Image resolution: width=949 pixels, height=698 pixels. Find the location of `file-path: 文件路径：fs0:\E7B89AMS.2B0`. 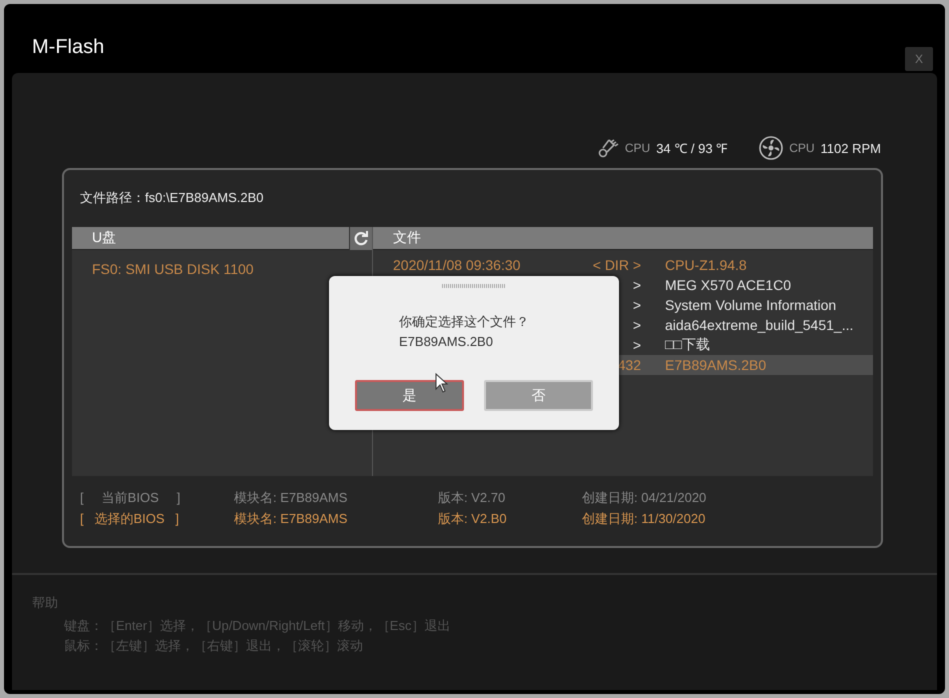

file-path: 文件路径：fs0:\E7B89AMS.2B0 is located at coordinates (172, 198).